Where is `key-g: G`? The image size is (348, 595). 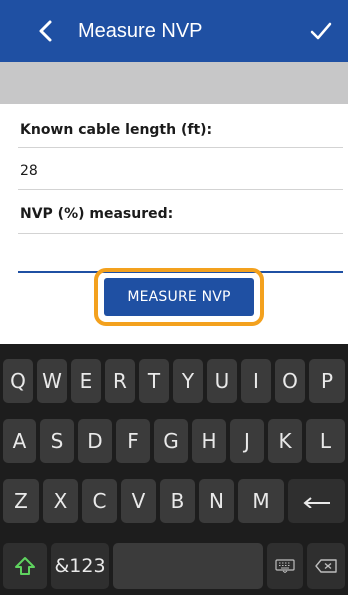
key-g: G is located at coordinates (171, 441).